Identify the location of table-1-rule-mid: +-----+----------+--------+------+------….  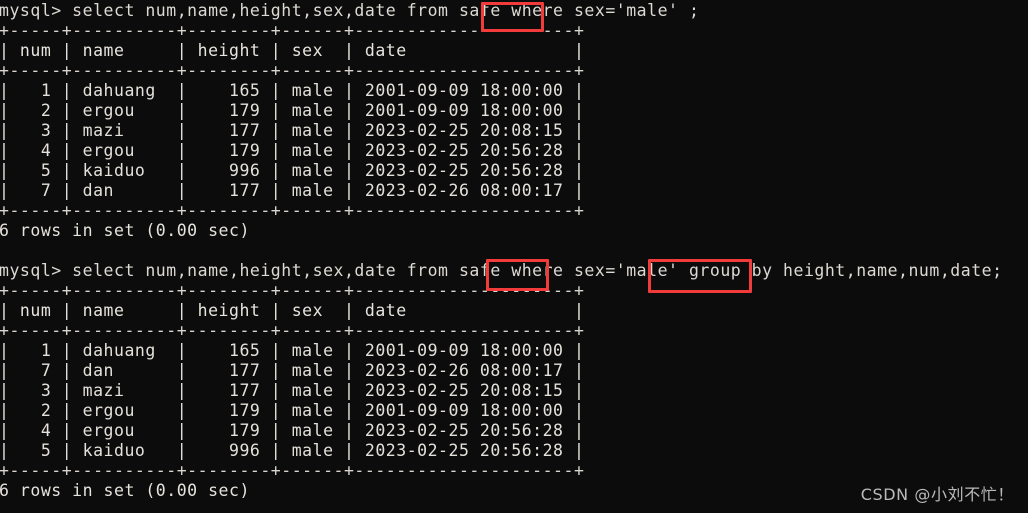
(292, 70).